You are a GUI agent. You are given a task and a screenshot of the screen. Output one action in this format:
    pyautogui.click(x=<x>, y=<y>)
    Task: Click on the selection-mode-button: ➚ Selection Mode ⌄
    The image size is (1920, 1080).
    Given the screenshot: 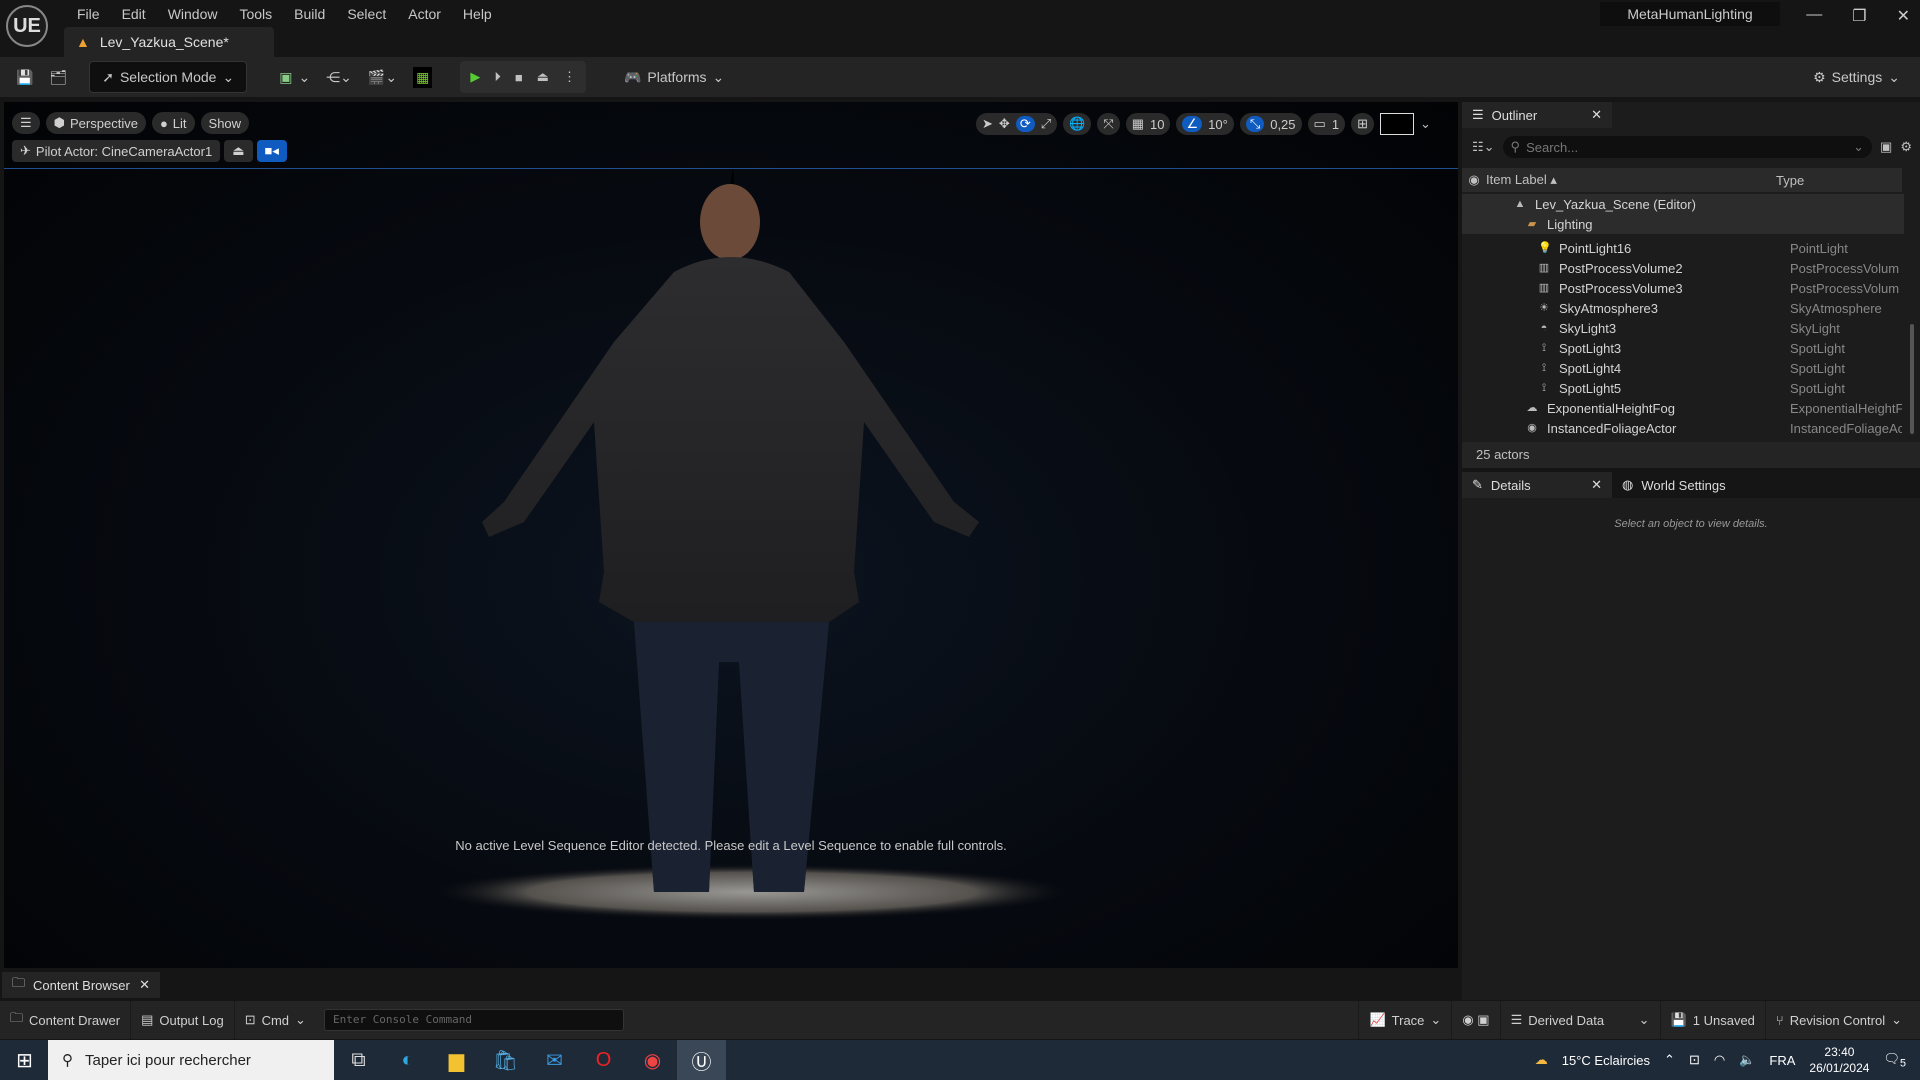 What is the action you would take?
    pyautogui.click(x=168, y=77)
    